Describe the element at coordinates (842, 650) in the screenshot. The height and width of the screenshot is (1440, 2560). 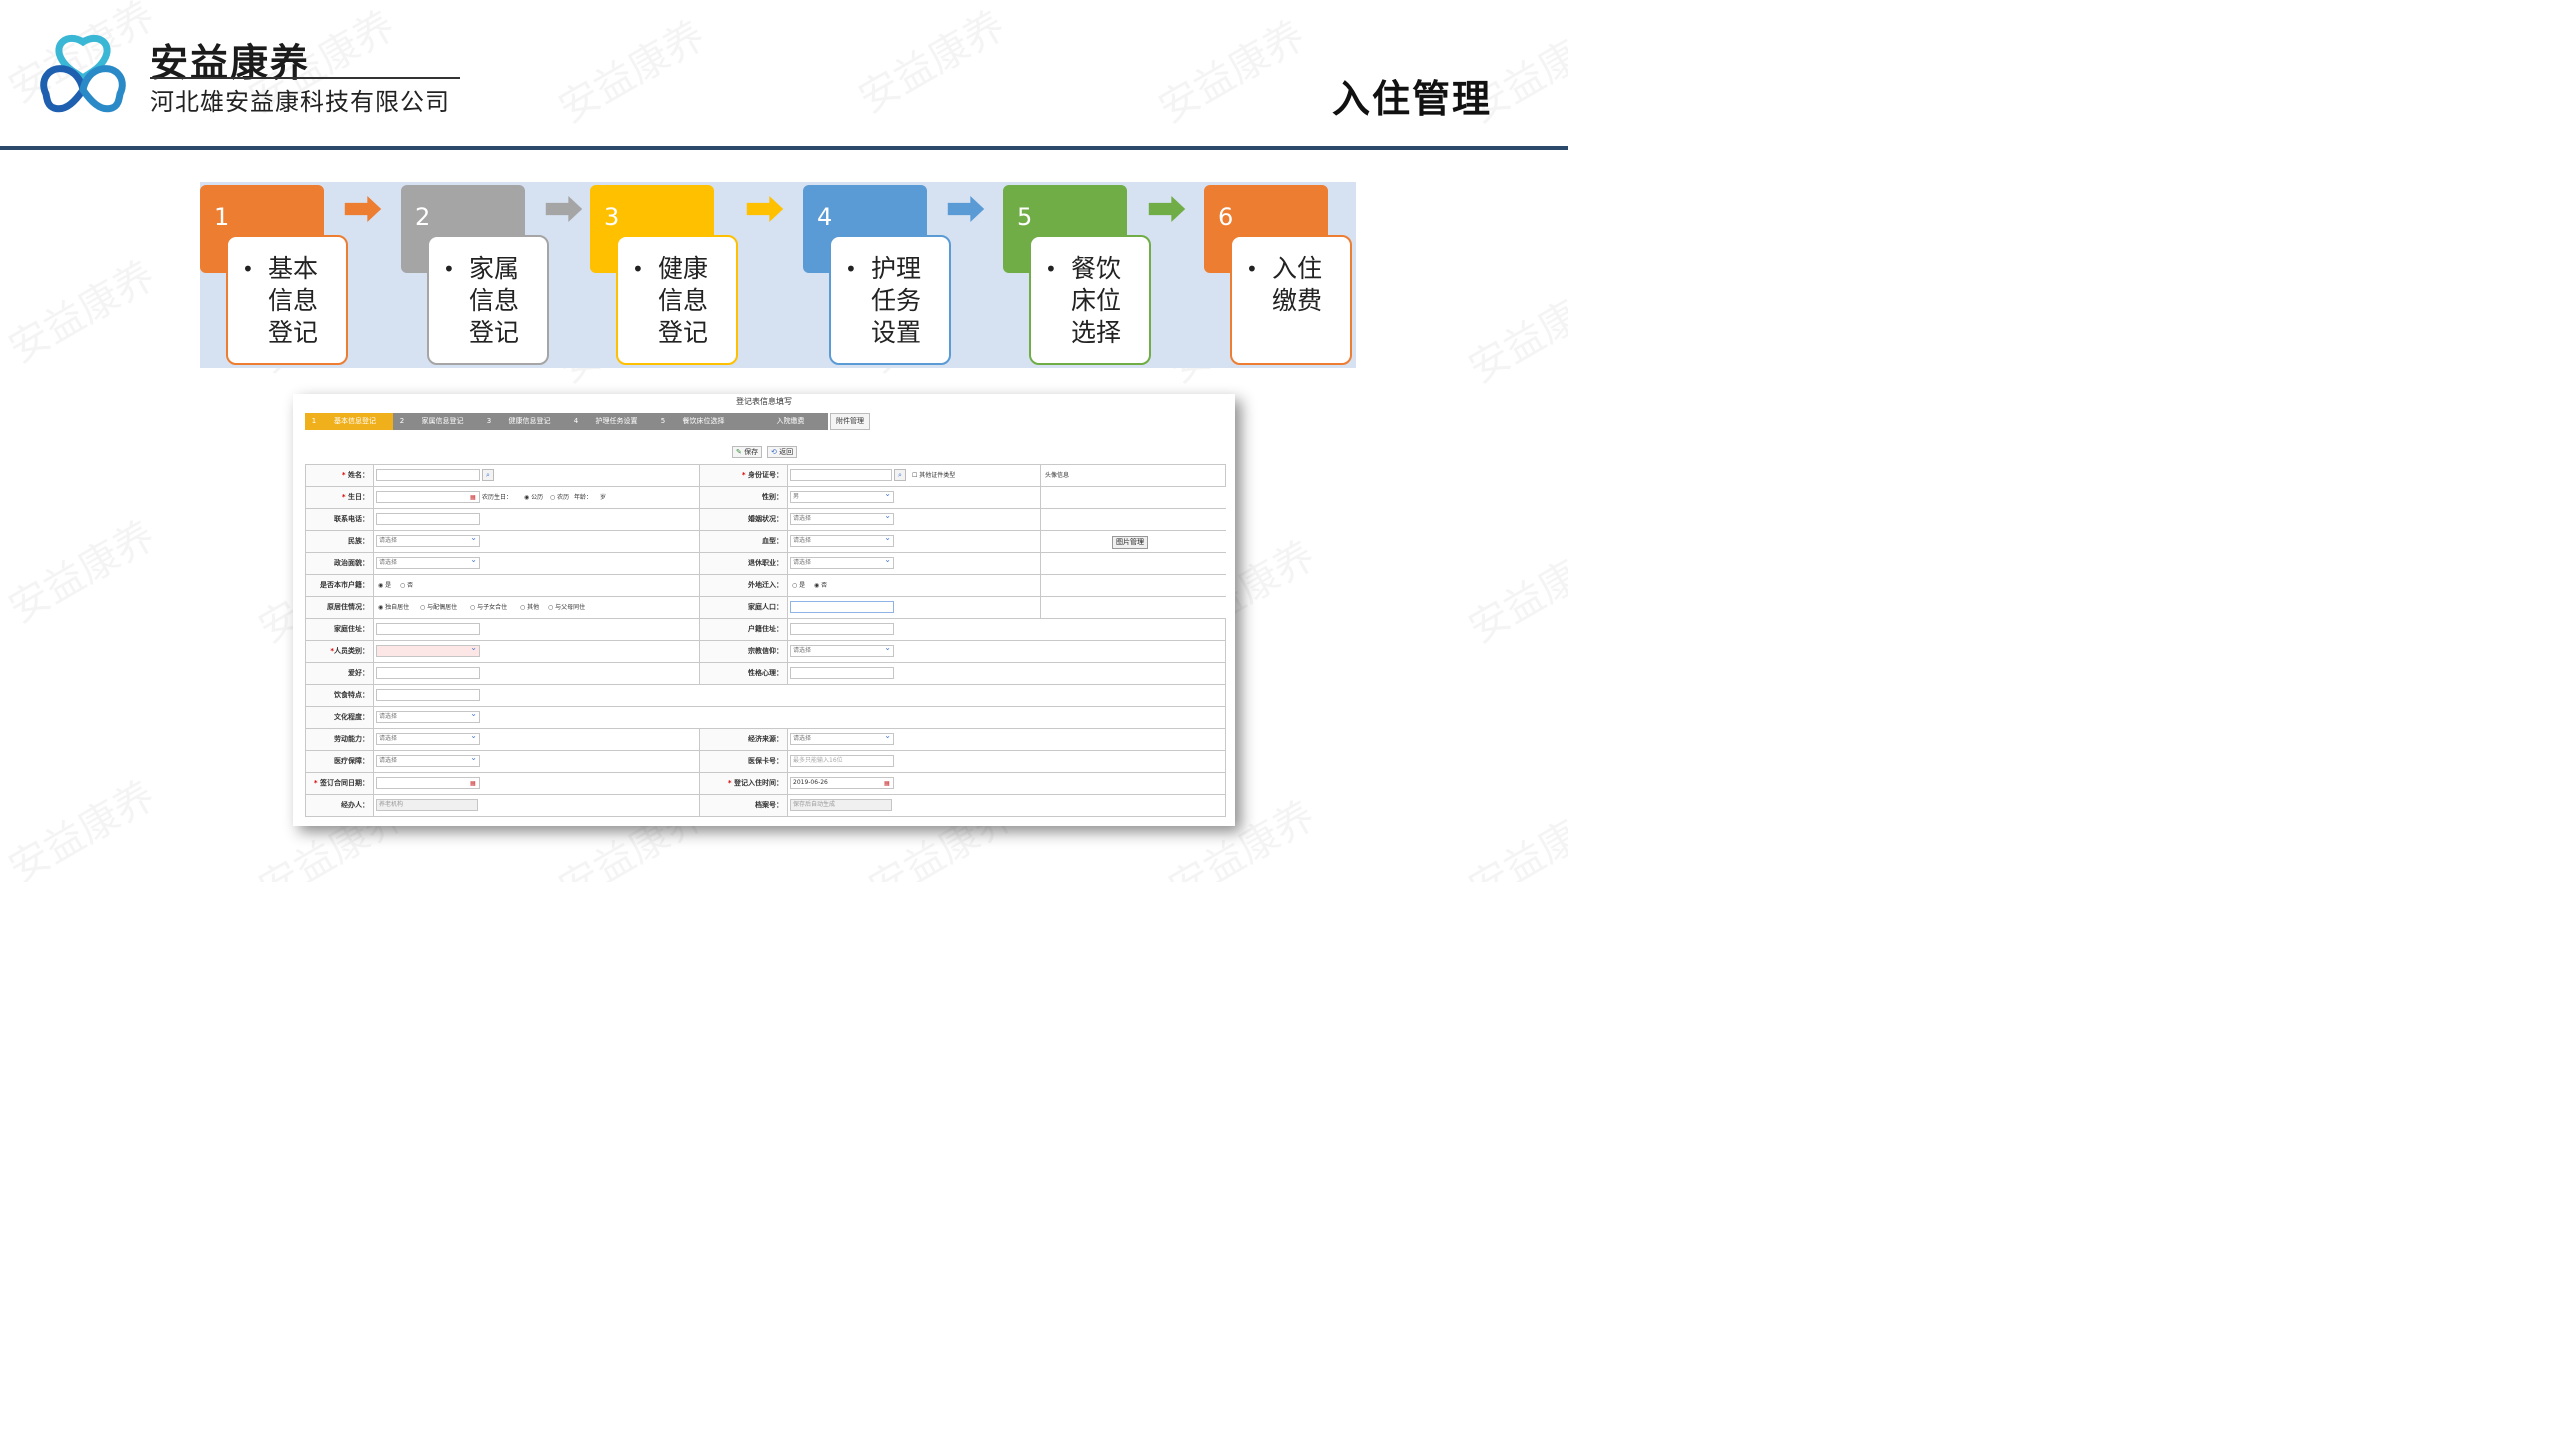
I see `religion-select: 请选择` at that location.